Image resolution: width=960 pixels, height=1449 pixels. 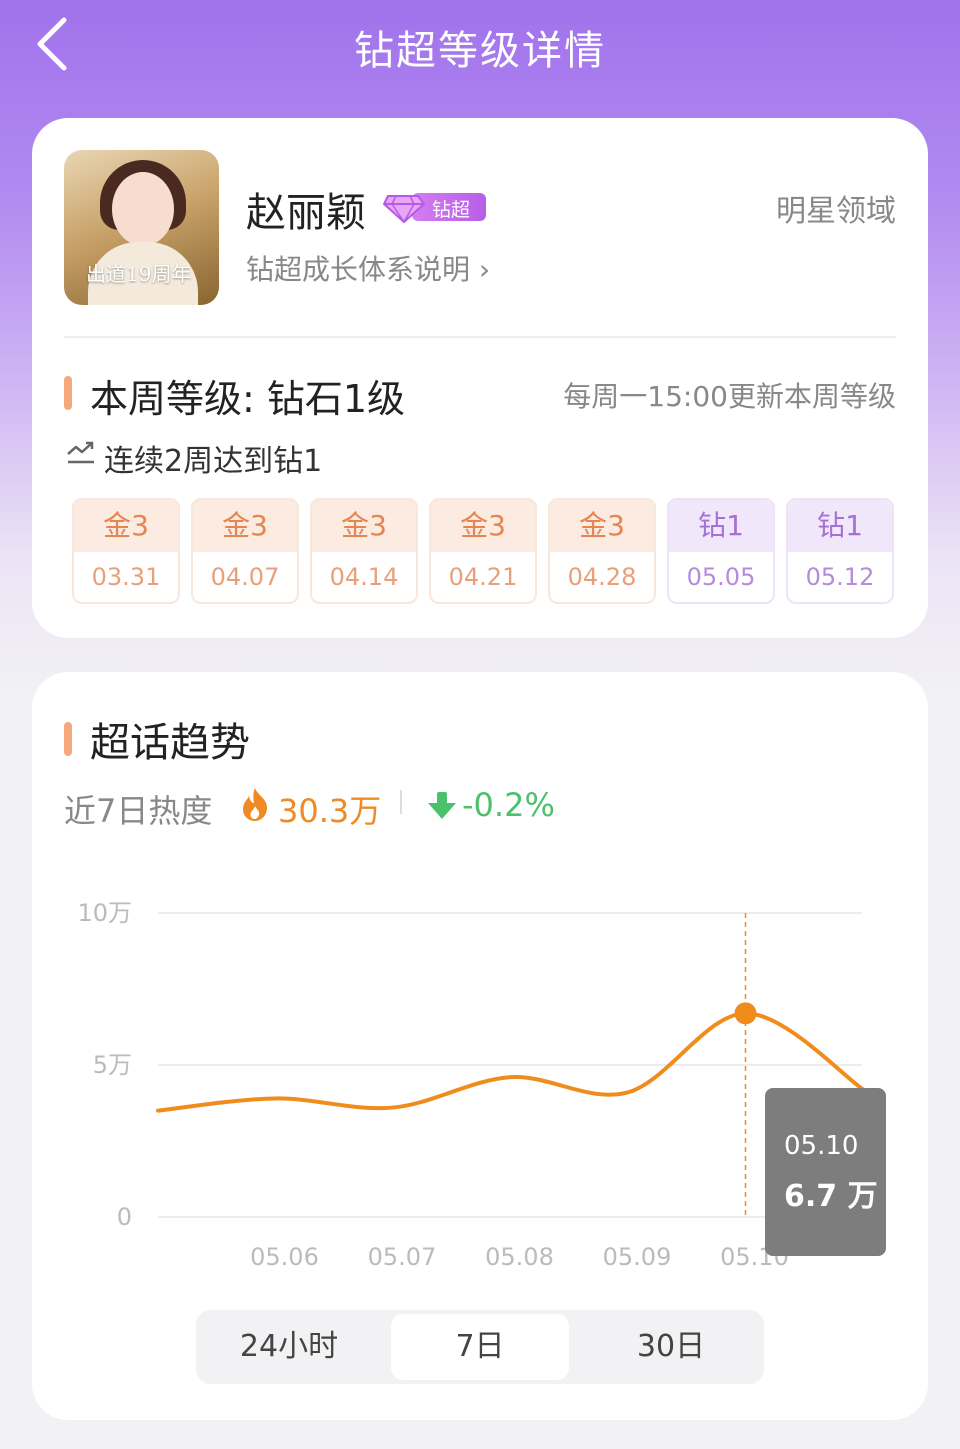 What do you see at coordinates (401, 802) in the screenshot?
I see `separator` at bounding box center [401, 802].